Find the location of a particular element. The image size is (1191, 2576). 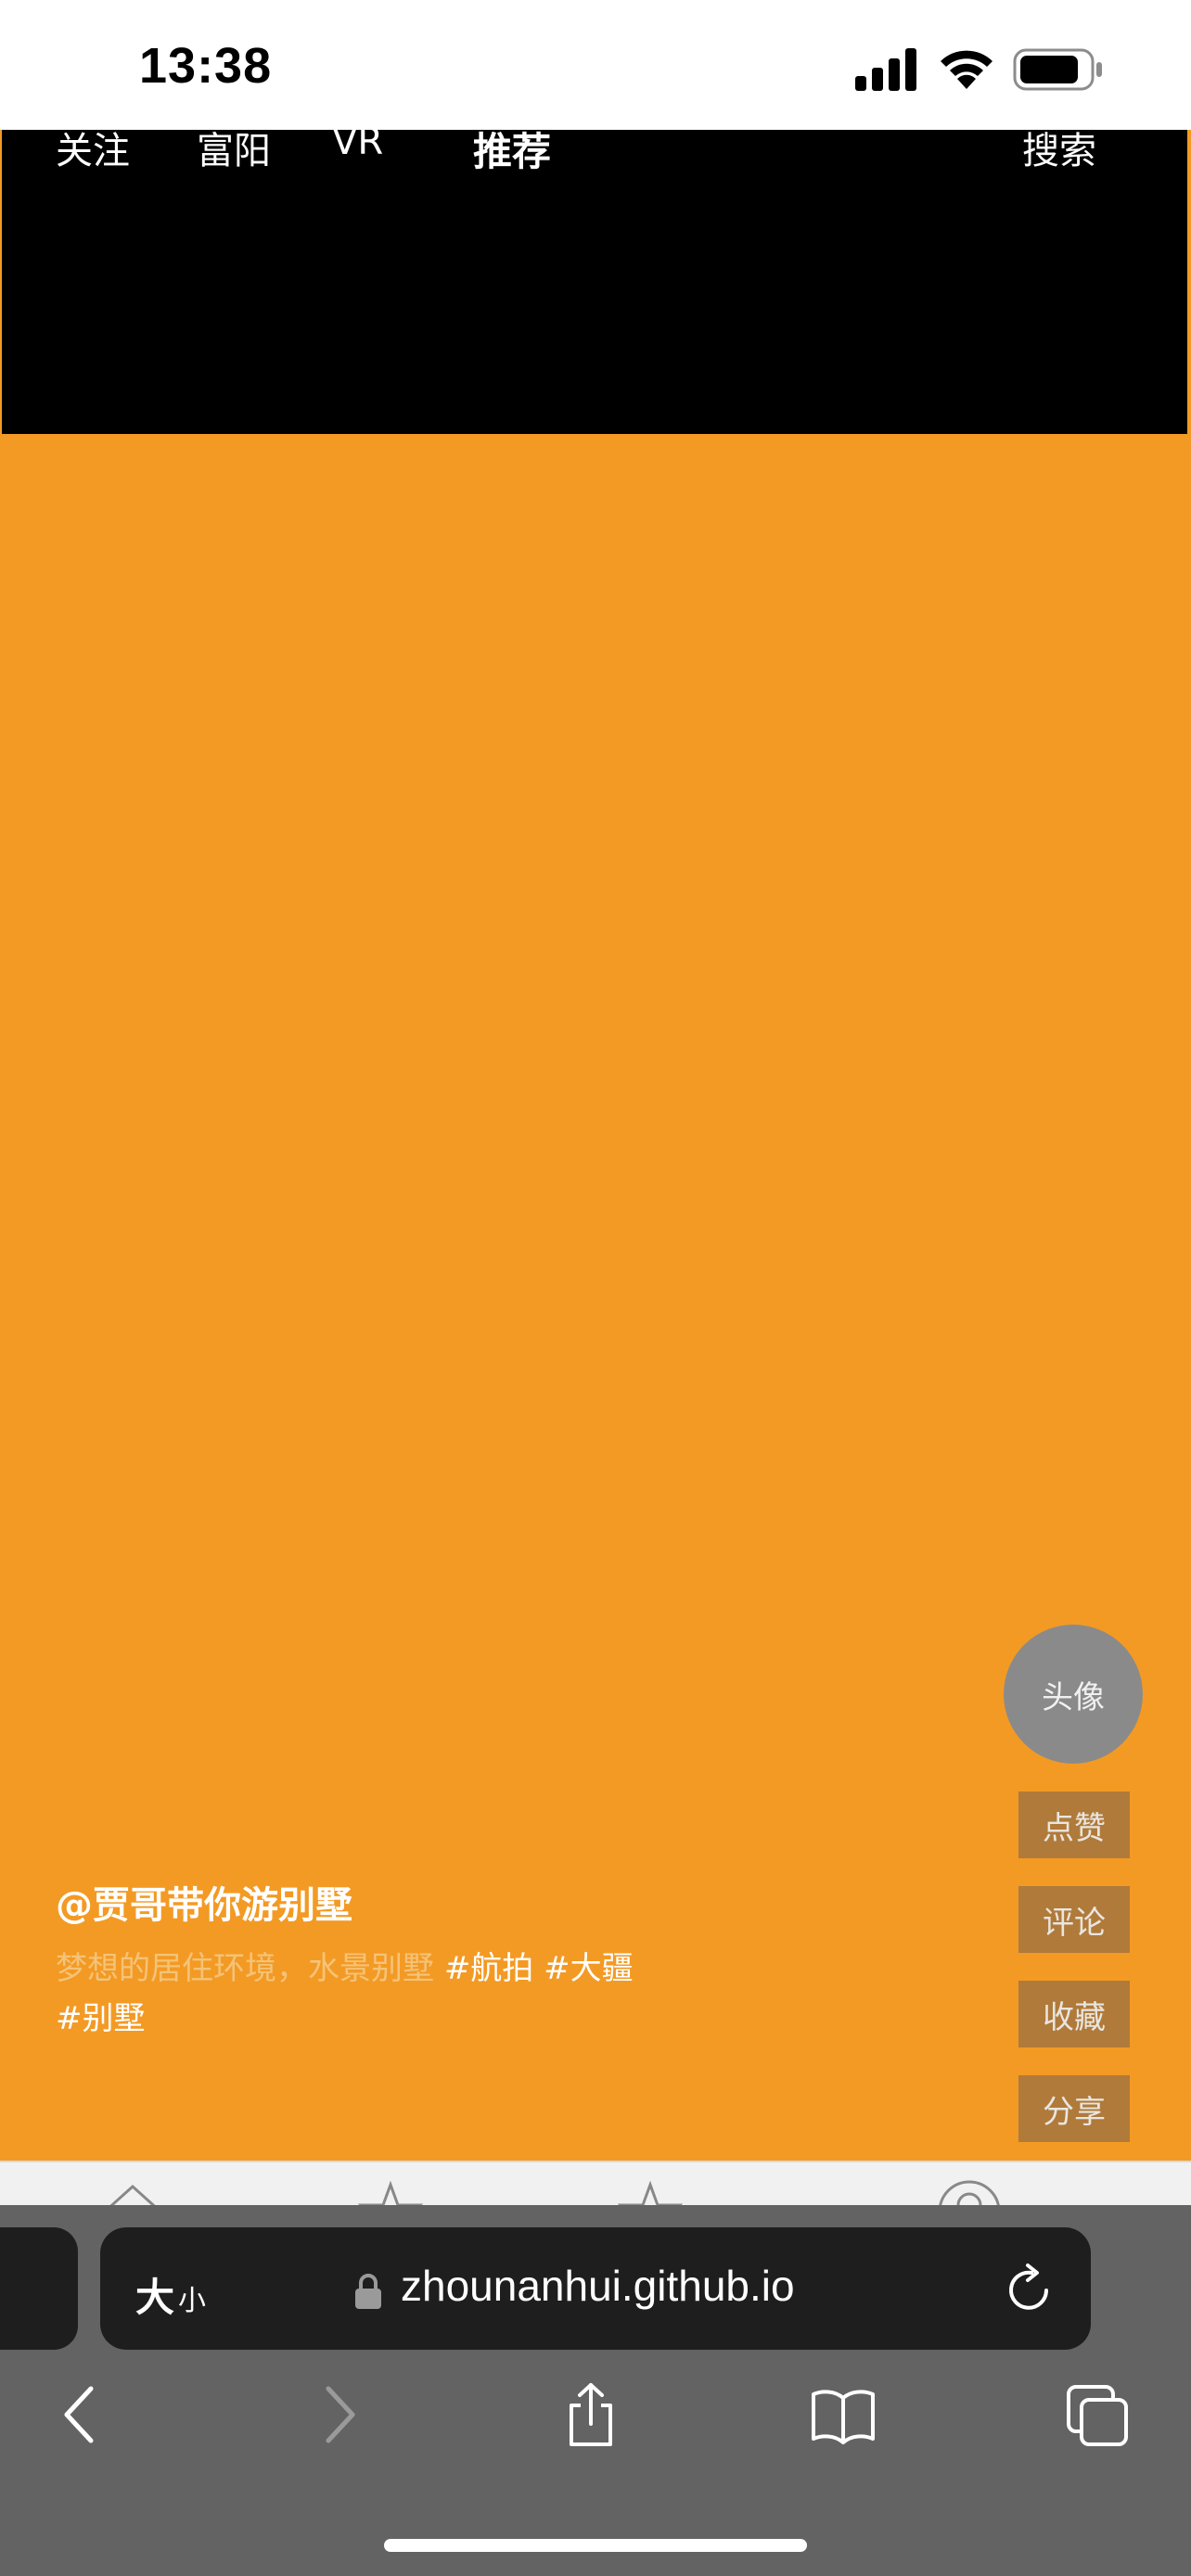

back-icon is located at coordinates (80, 2414).